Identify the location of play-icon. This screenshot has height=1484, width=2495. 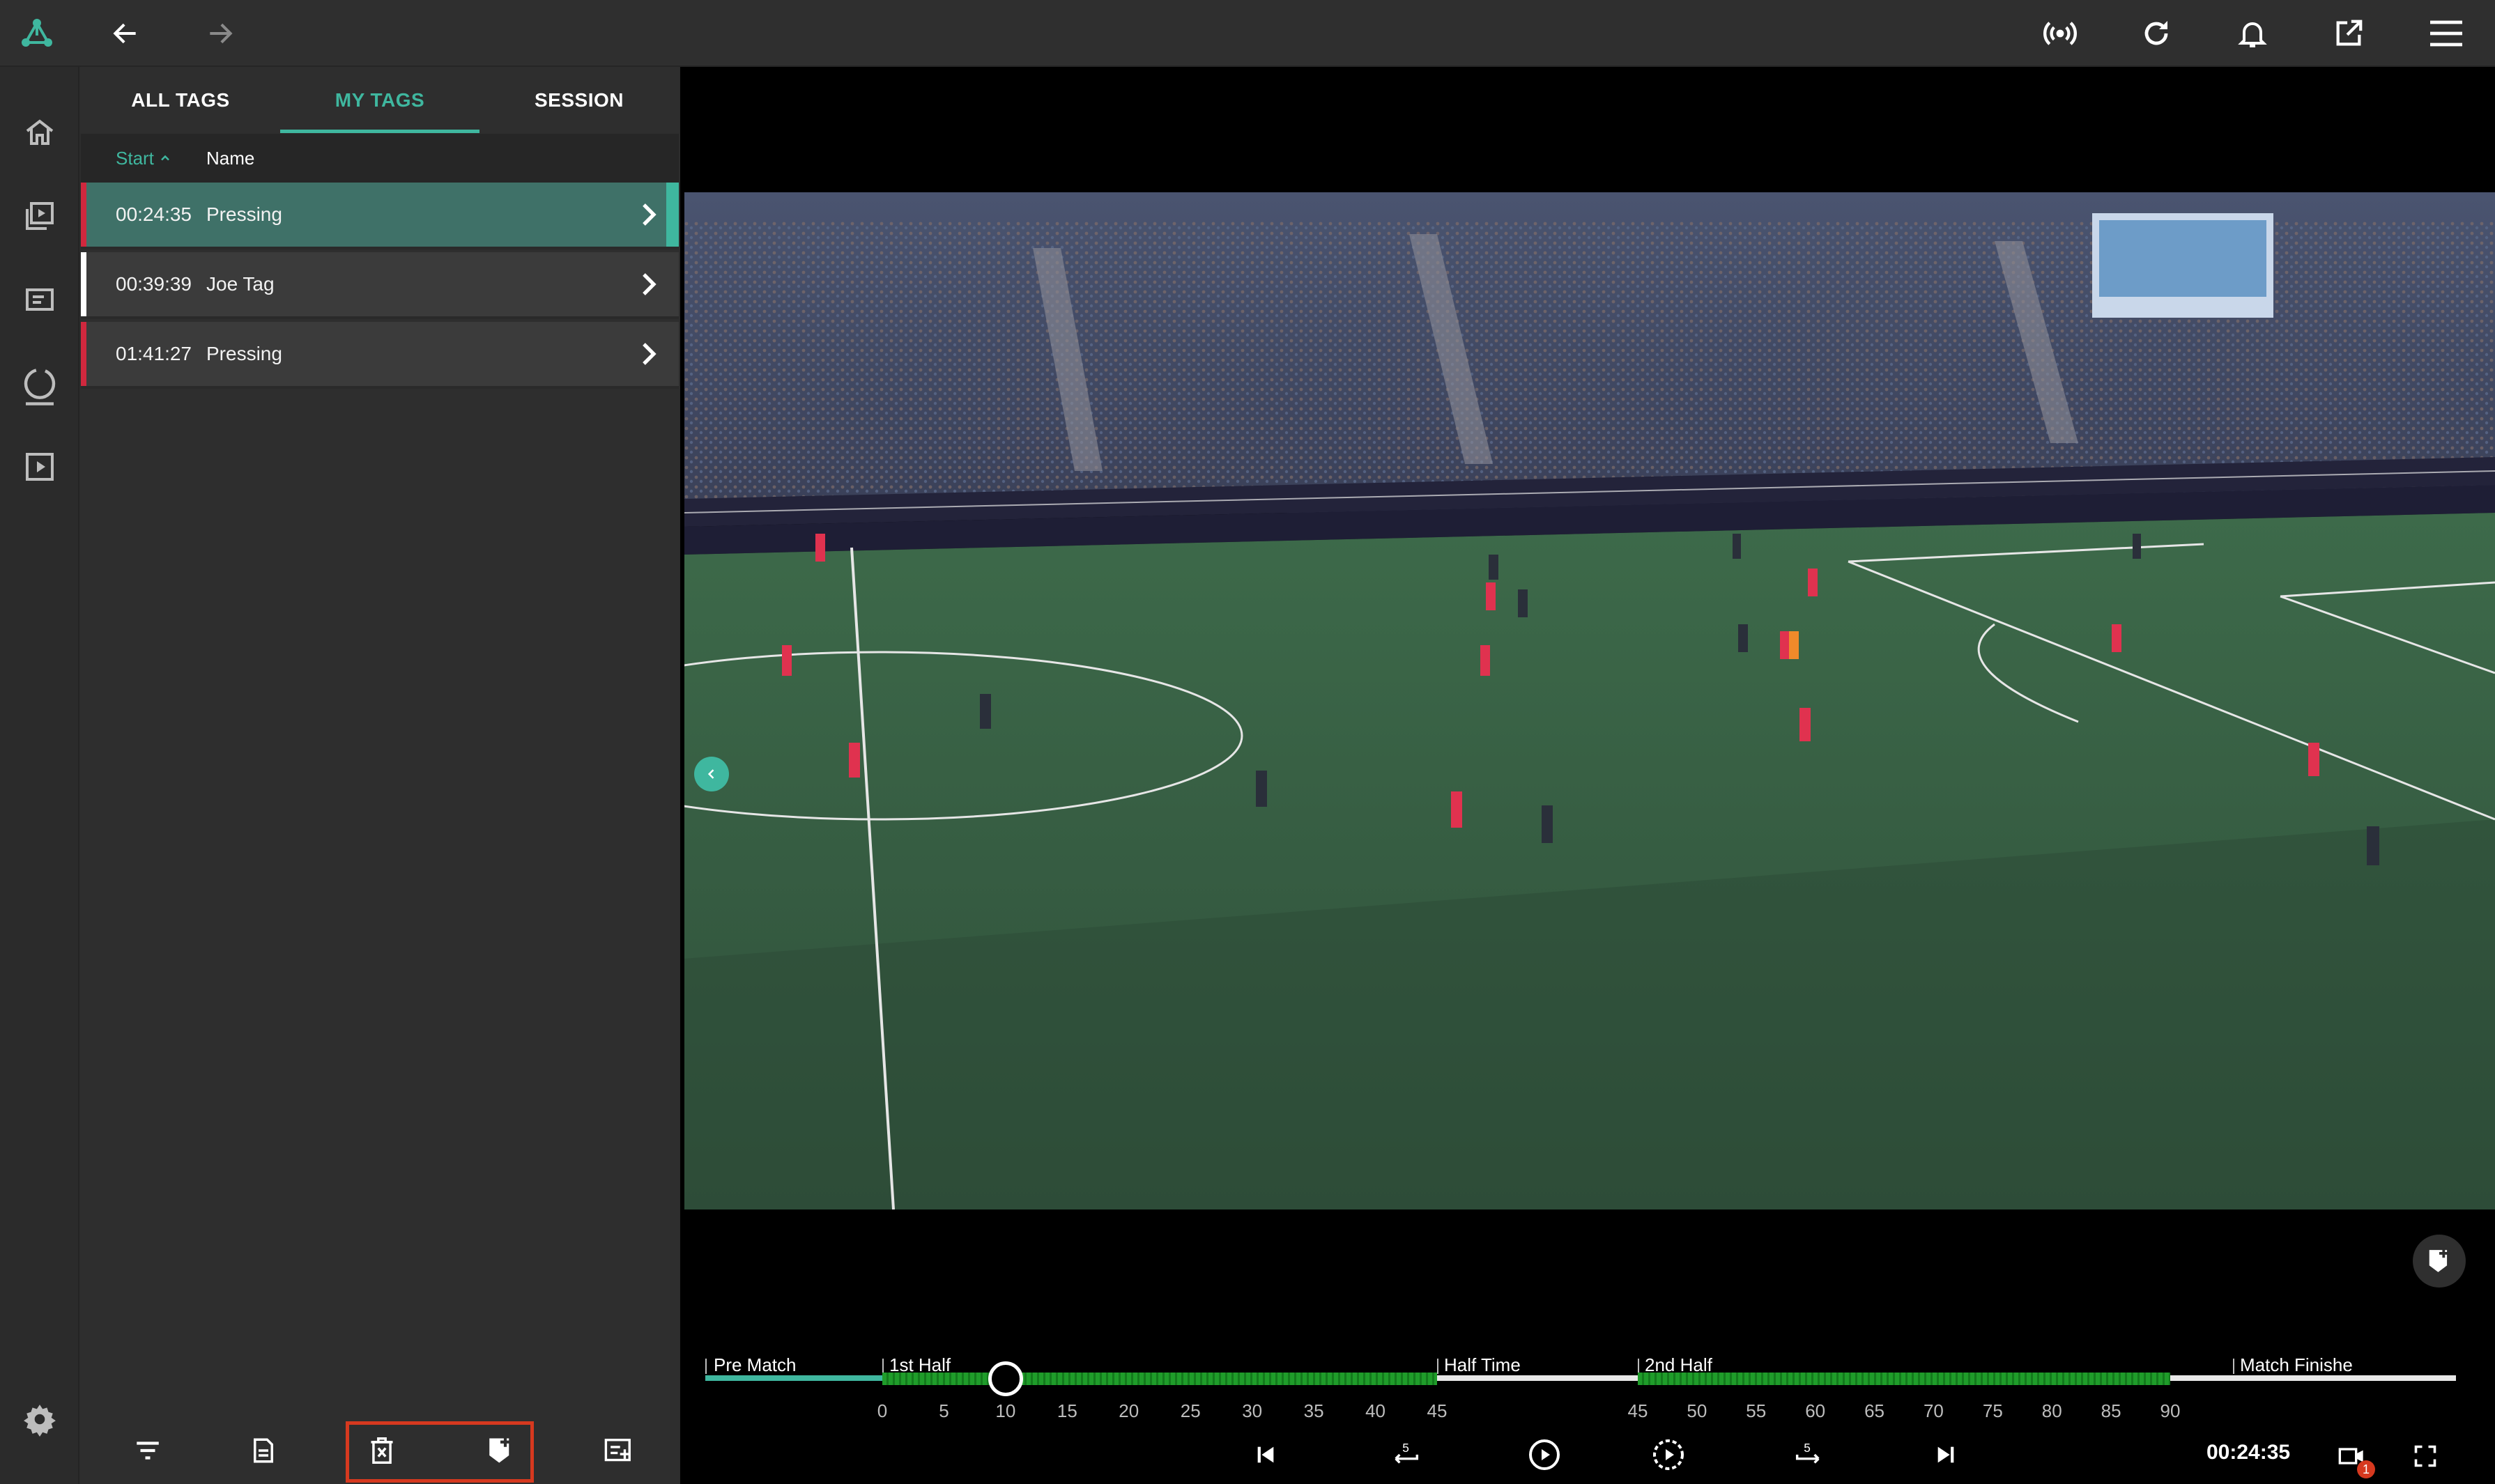
(1545, 1454).